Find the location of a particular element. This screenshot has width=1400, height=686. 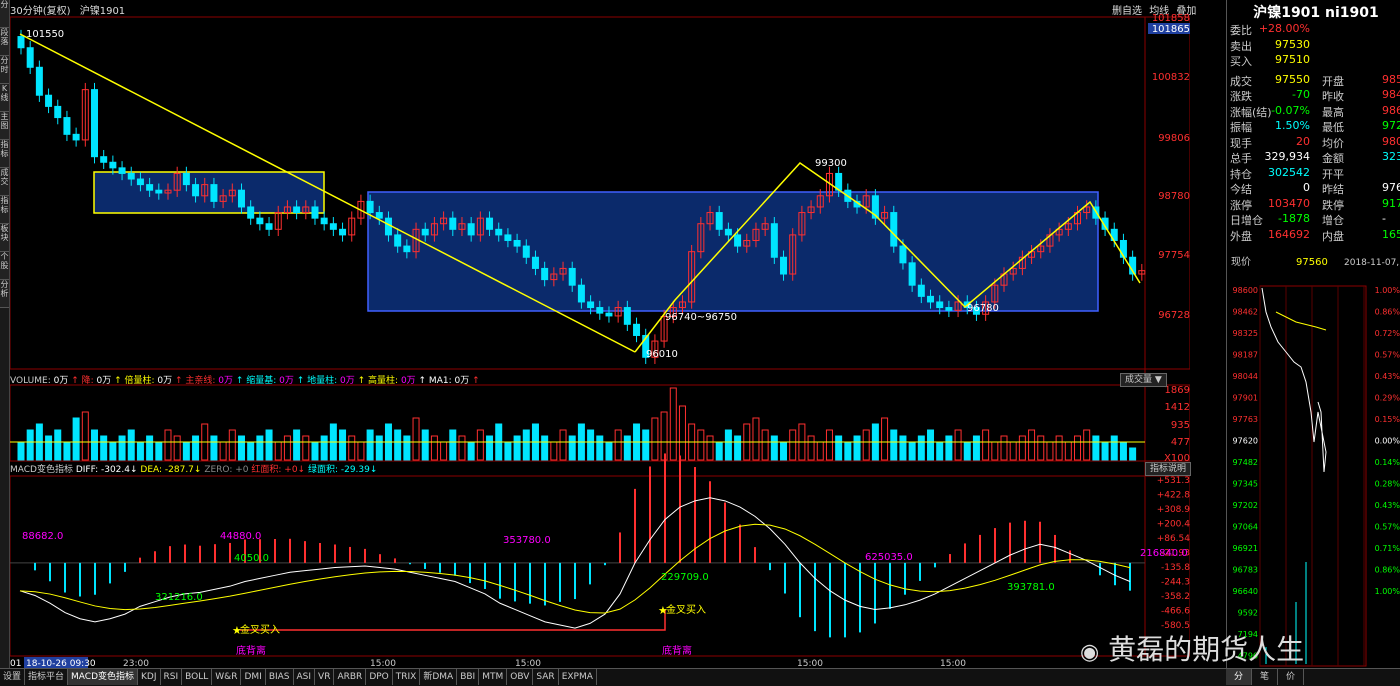

quote-value: 97530 is located at coordinates (1292, 44).